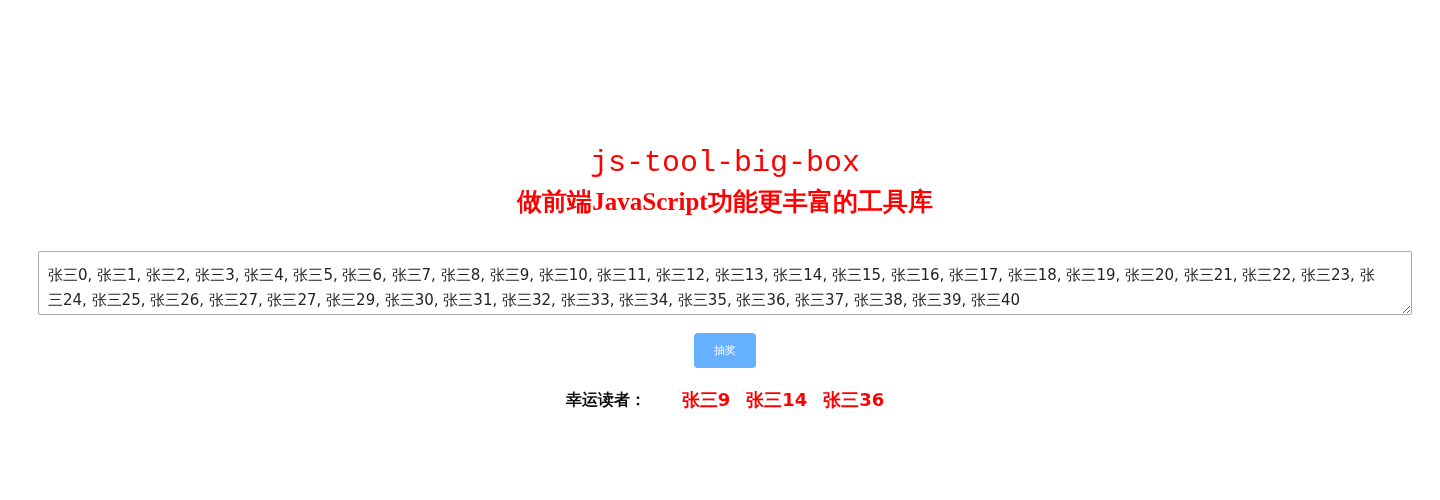 This screenshot has height=500, width=1440. What do you see at coordinates (605, 400) in the screenshot?
I see `winners-label: 幸运读者：` at bounding box center [605, 400].